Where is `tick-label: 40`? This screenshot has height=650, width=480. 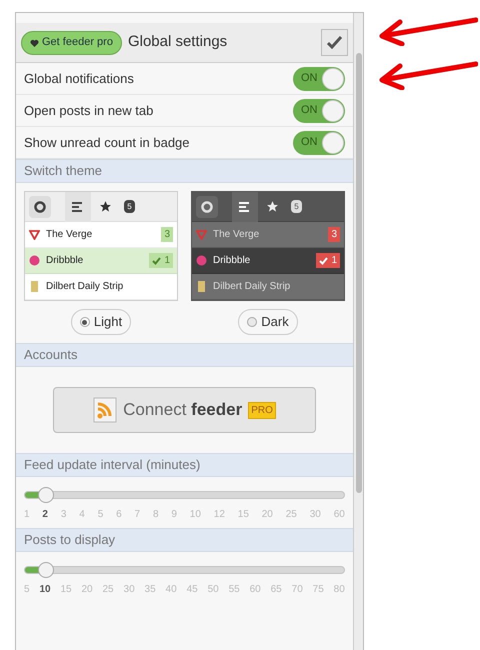
tick-label: 40 is located at coordinates (171, 590).